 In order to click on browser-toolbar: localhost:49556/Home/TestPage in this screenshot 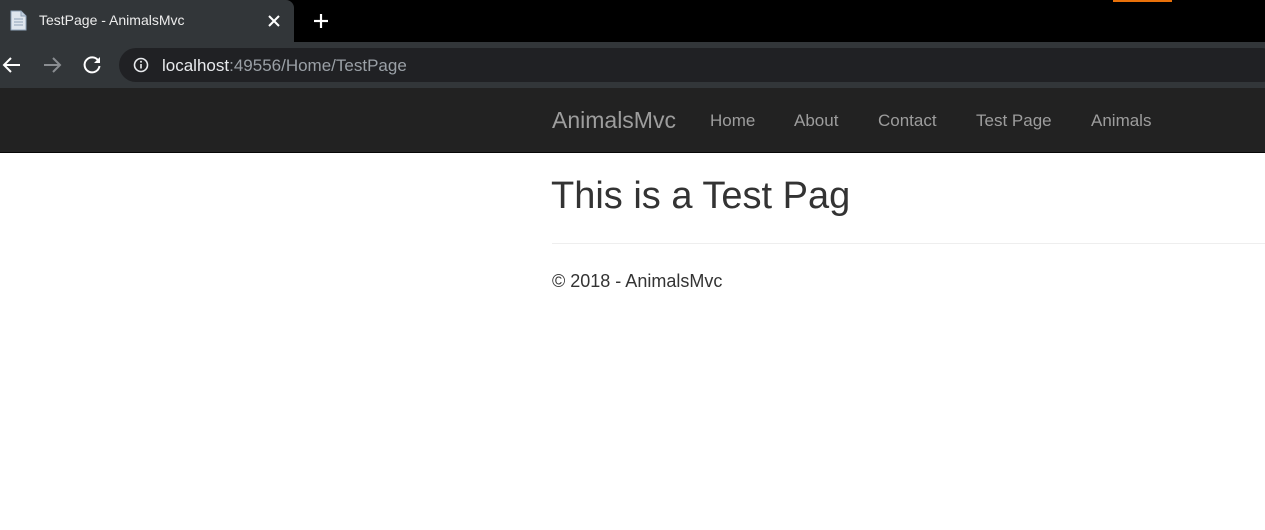, I will do `click(632, 65)`.